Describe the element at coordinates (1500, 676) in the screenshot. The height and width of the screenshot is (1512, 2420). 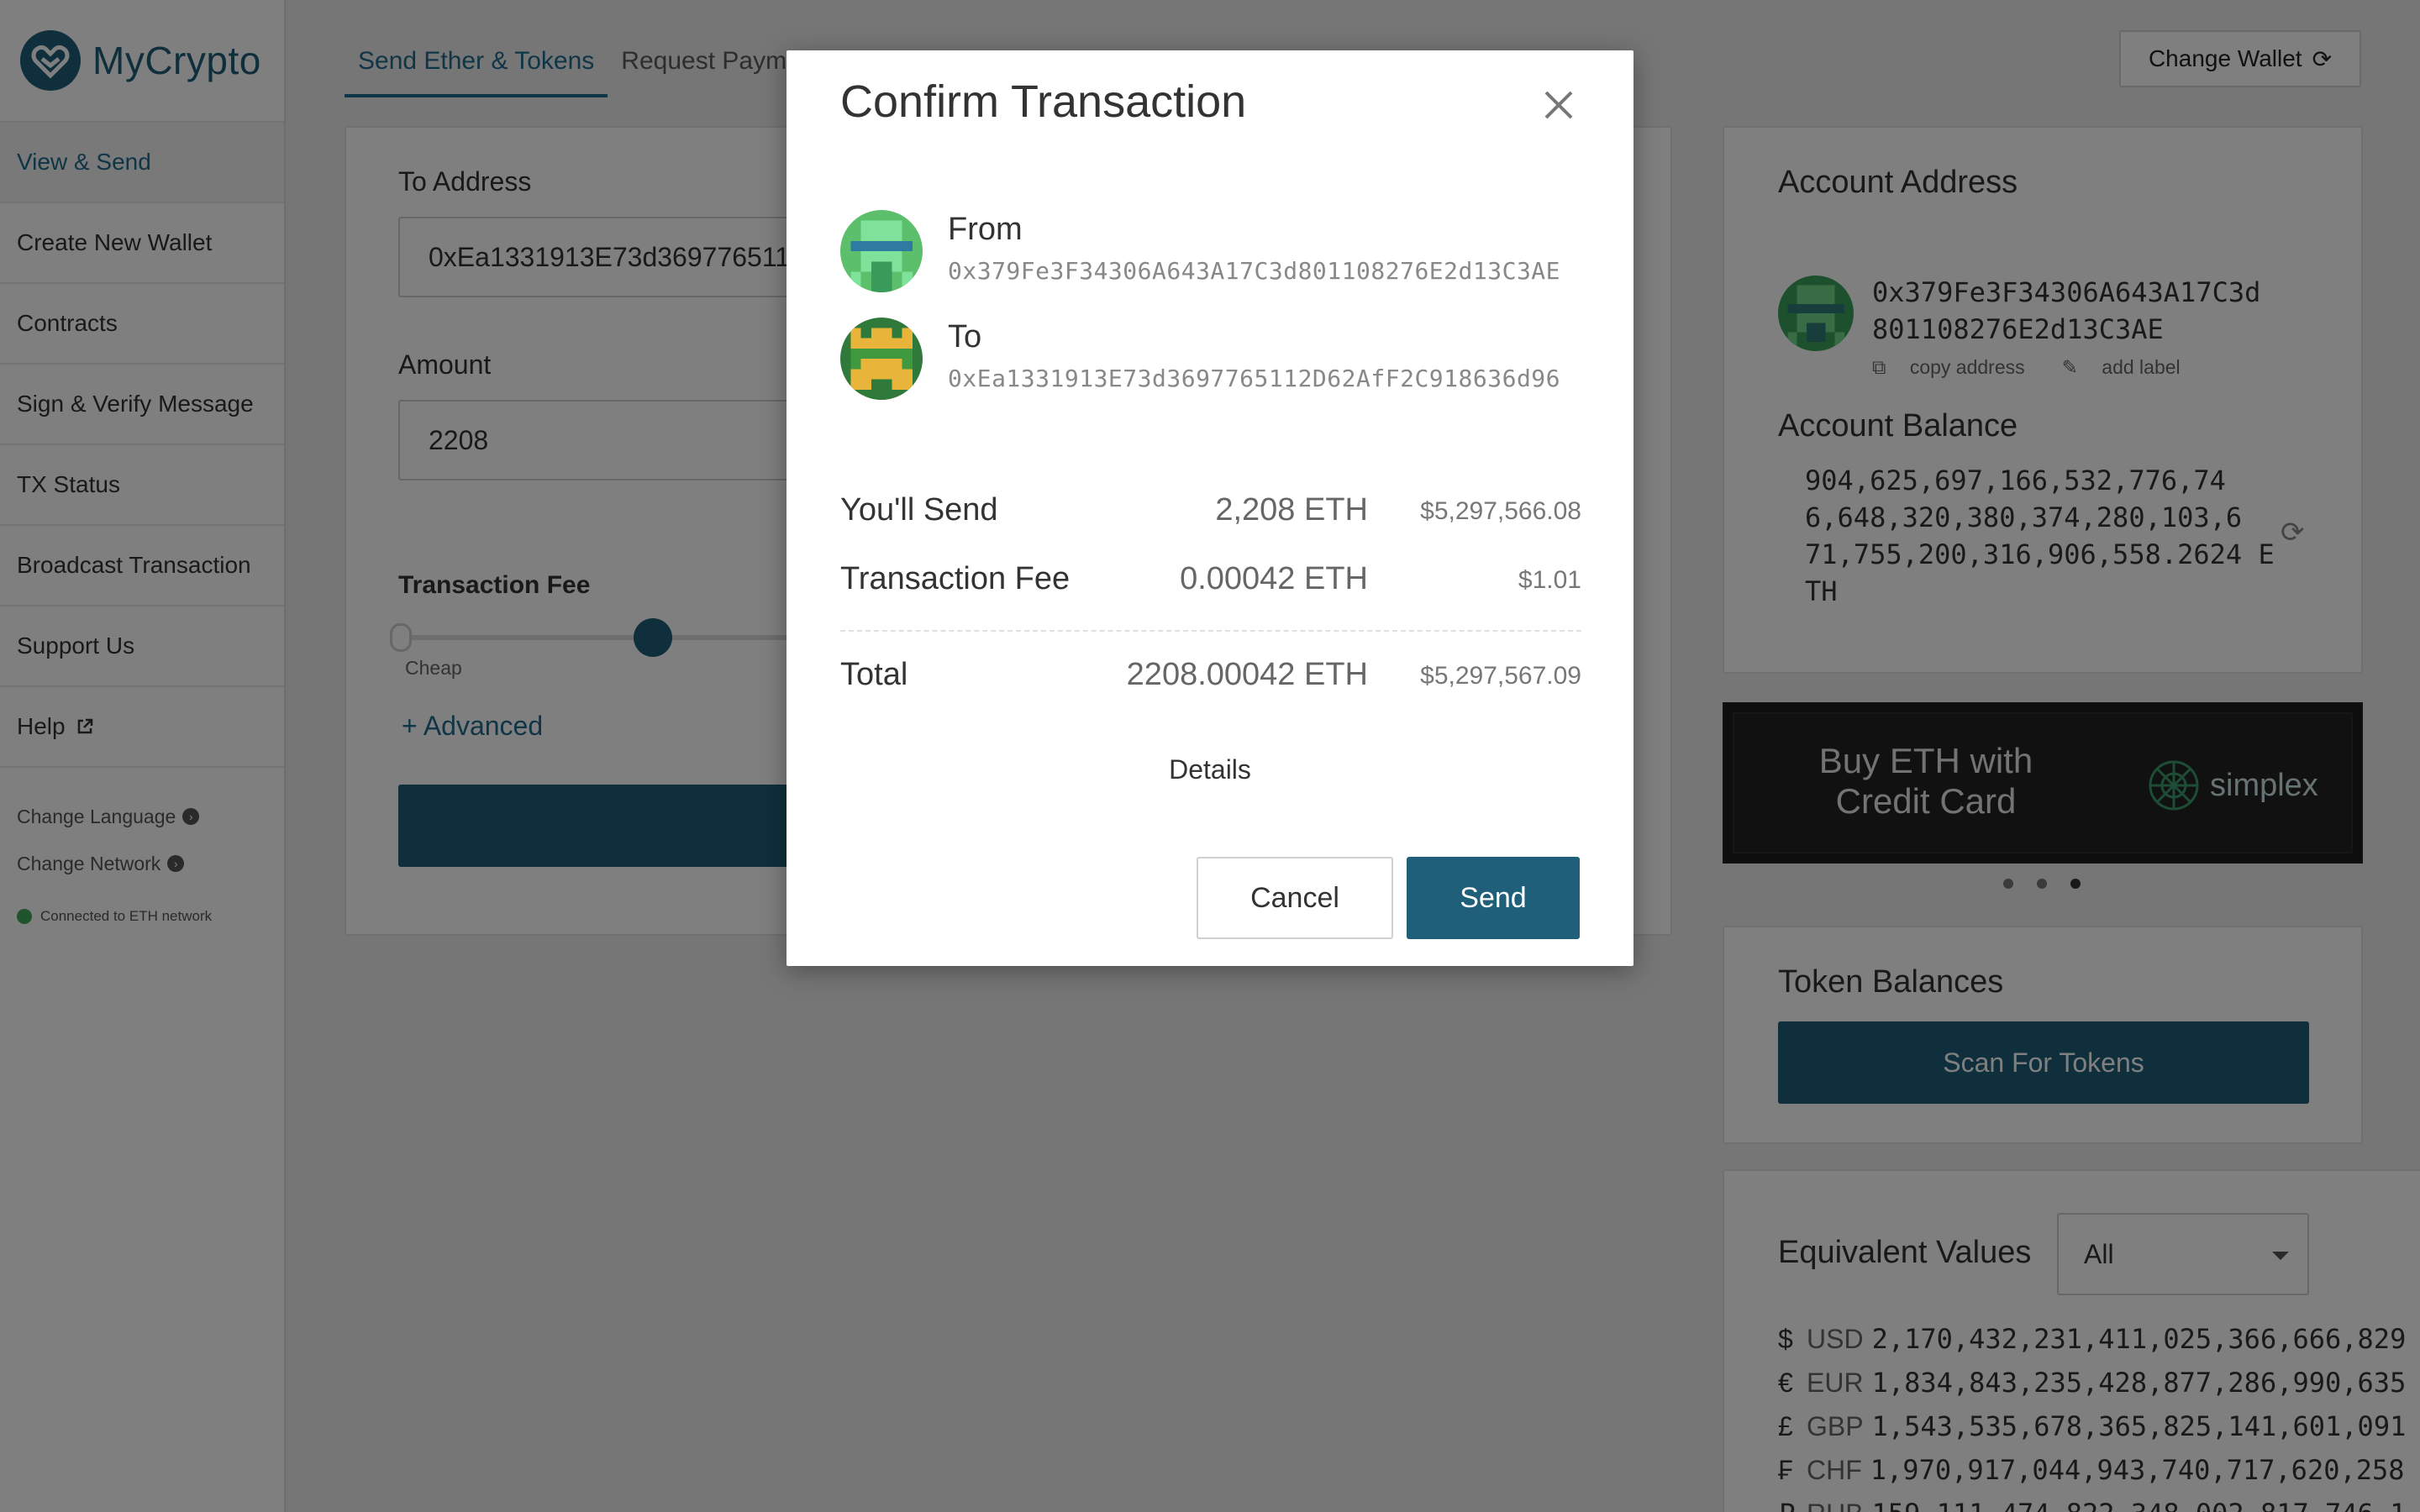
I see `total-usd: $5,297,567.09` at that location.